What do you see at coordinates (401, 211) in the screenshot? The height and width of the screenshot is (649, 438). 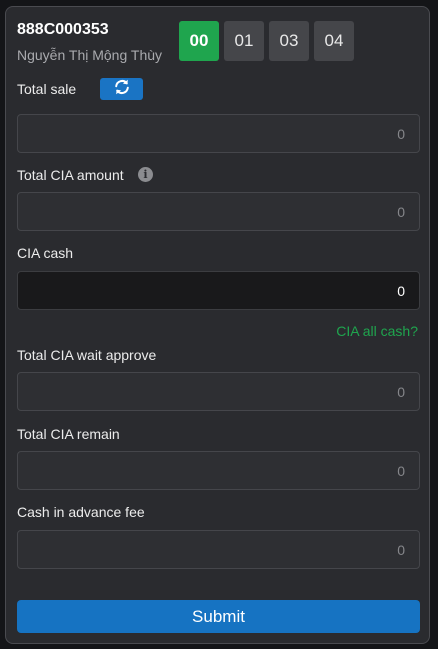 I see `total-cia-amount-value: 0` at bounding box center [401, 211].